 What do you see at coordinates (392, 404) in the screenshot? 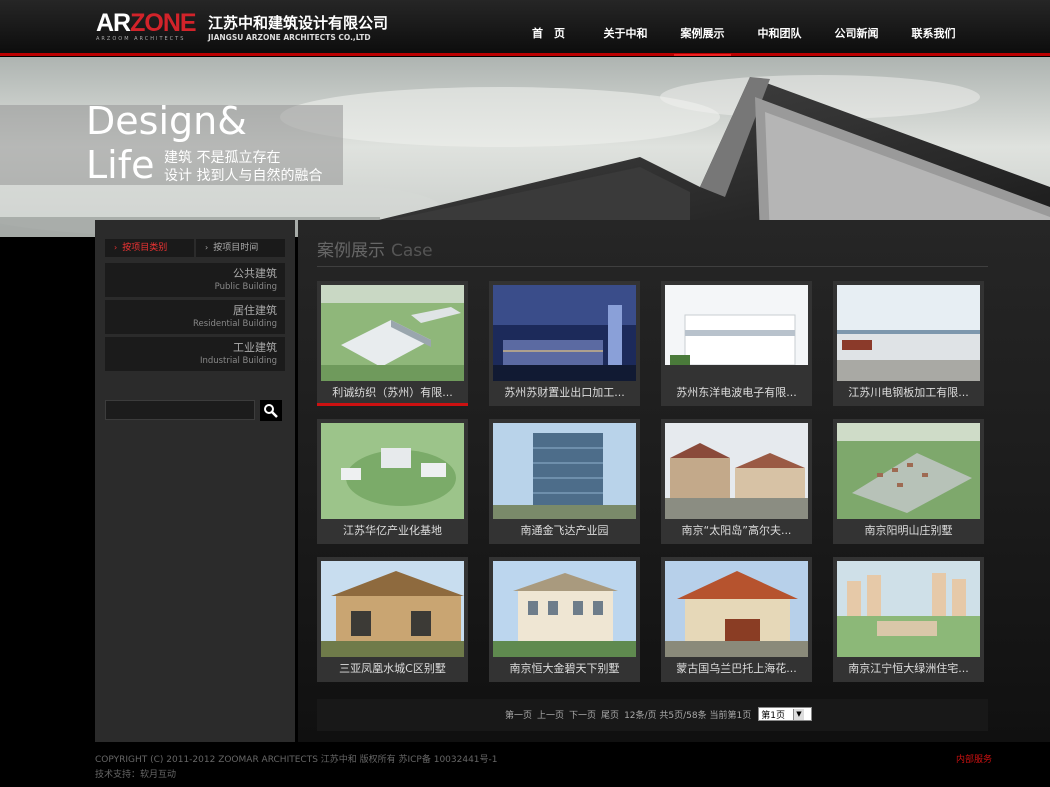
I see `active-underline` at bounding box center [392, 404].